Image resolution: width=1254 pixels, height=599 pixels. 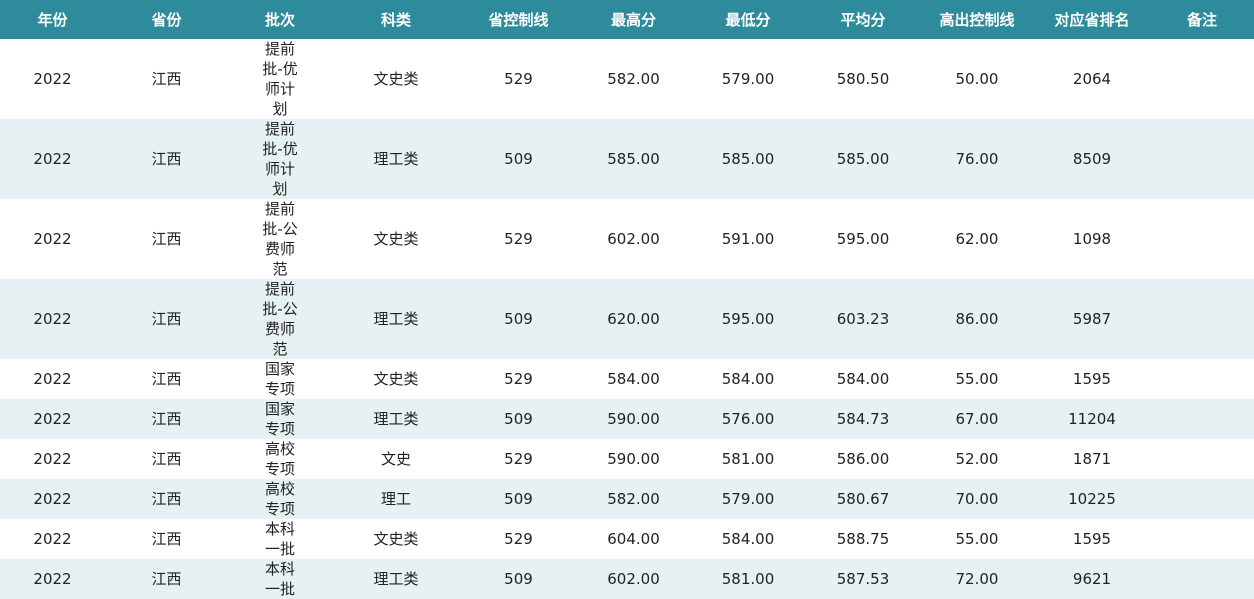 What do you see at coordinates (863, 379) in the screenshot?
I see `cell-avg-score: 584.00` at bounding box center [863, 379].